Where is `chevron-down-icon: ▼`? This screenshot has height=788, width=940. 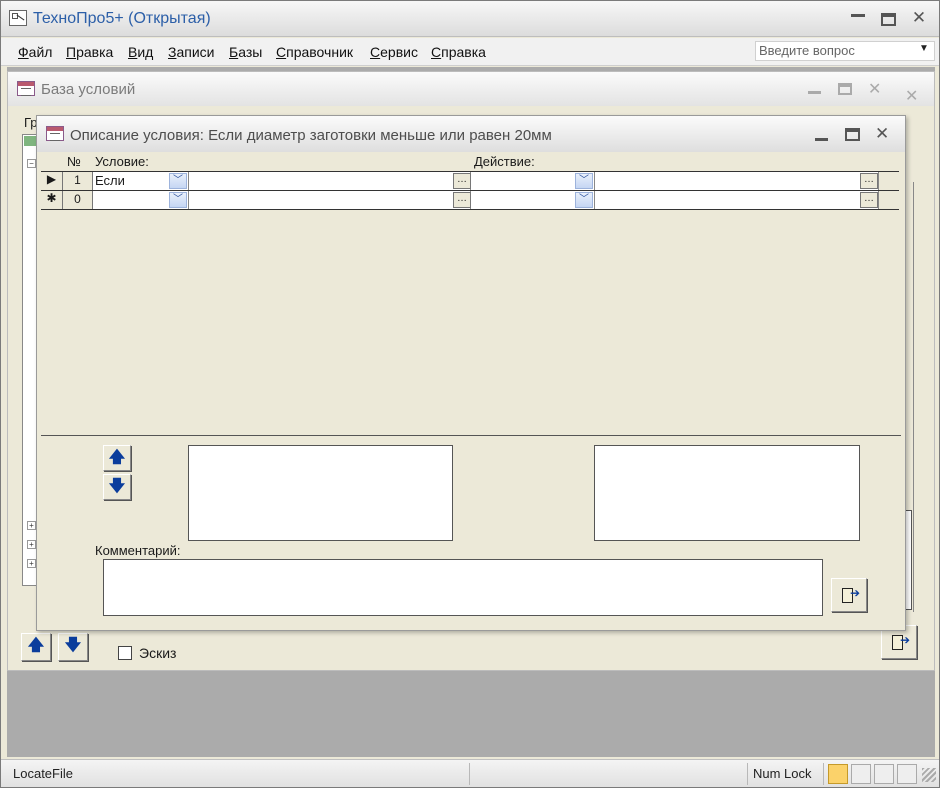 chevron-down-icon: ▼ is located at coordinates (924, 48).